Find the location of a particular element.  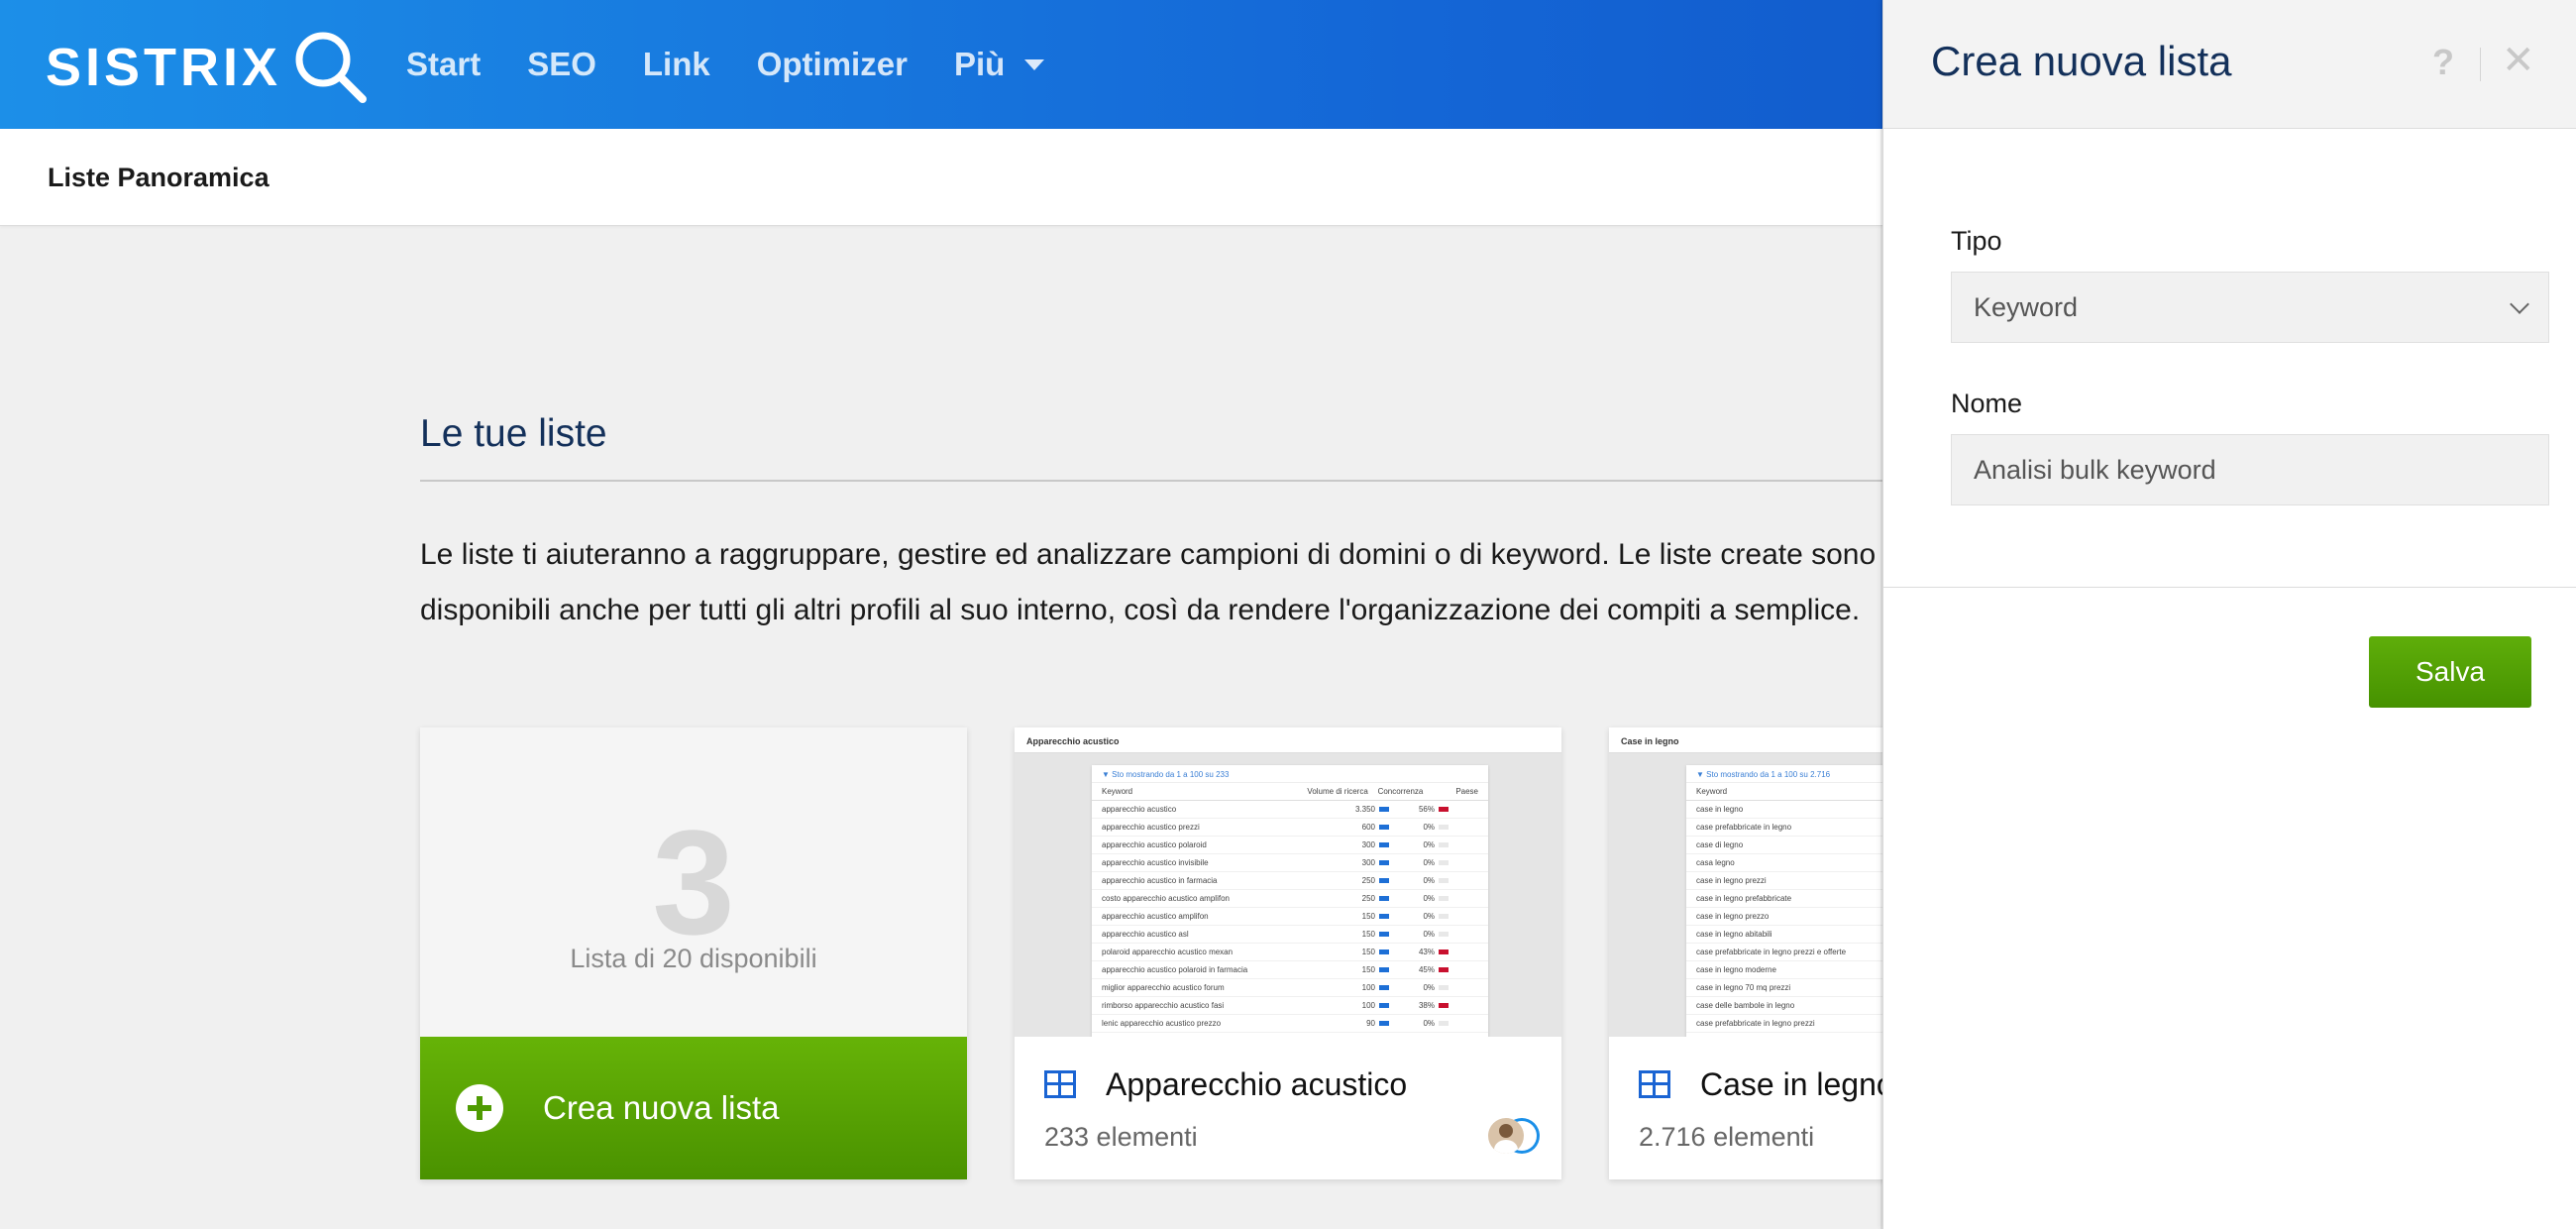

nav-label: Più is located at coordinates (979, 64).